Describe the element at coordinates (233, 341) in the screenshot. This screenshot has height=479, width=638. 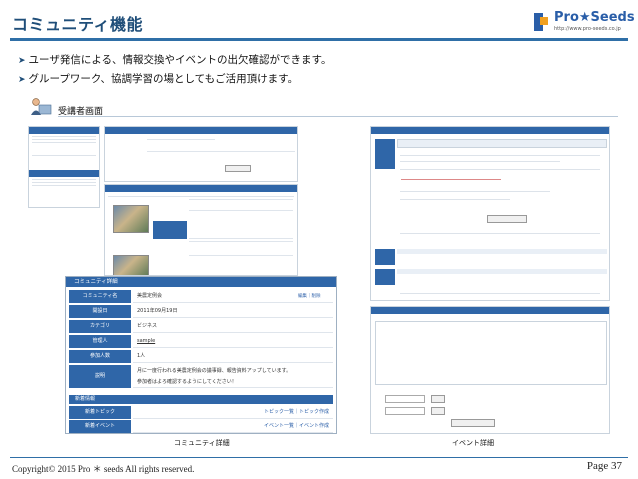
I see `admin-link: sample` at that location.